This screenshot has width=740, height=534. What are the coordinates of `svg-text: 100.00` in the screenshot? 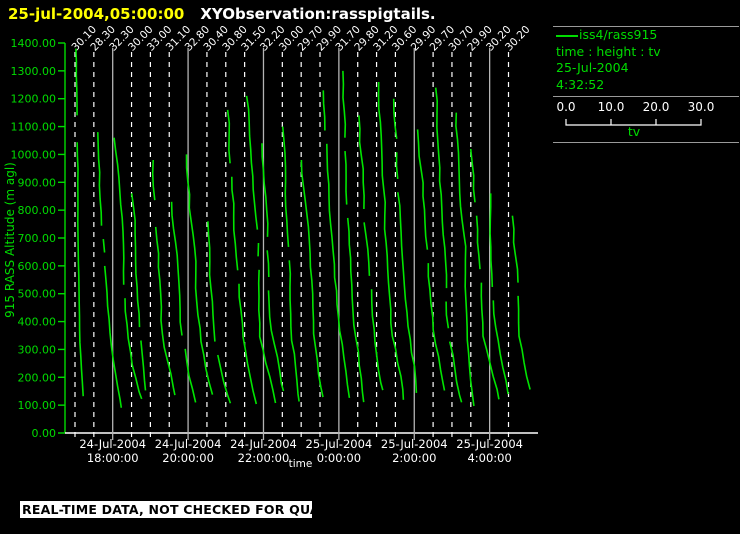 It's located at (37, 405).